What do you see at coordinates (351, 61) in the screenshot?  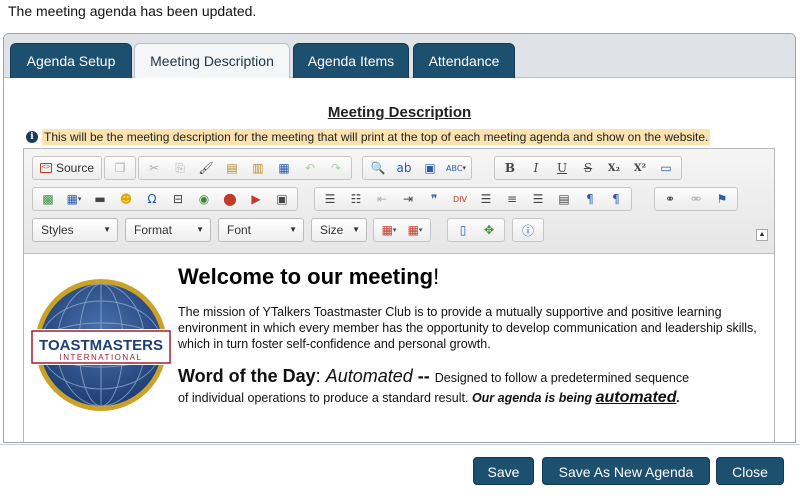 I see `tab-agenda-items: Agenda Items` at bounding box center [351, 61].